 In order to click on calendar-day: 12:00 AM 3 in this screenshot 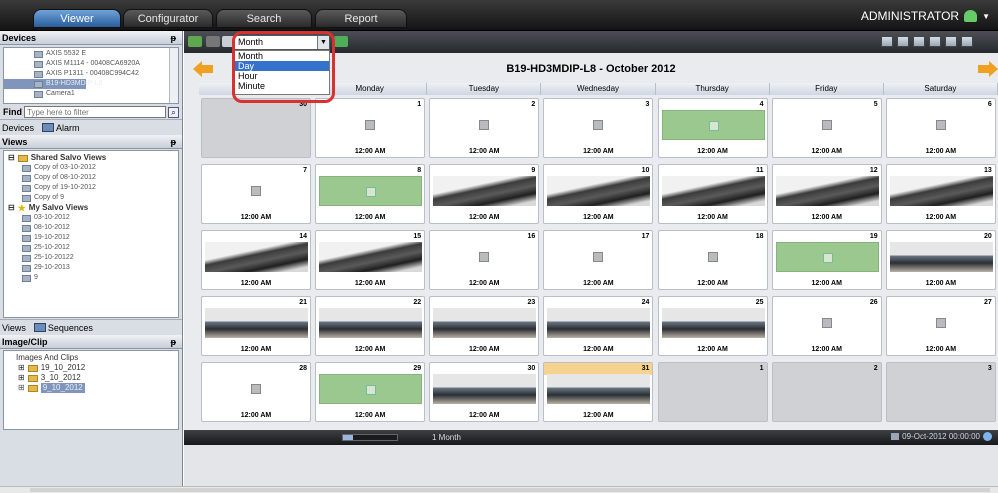, I will do `click(598, 128)`.